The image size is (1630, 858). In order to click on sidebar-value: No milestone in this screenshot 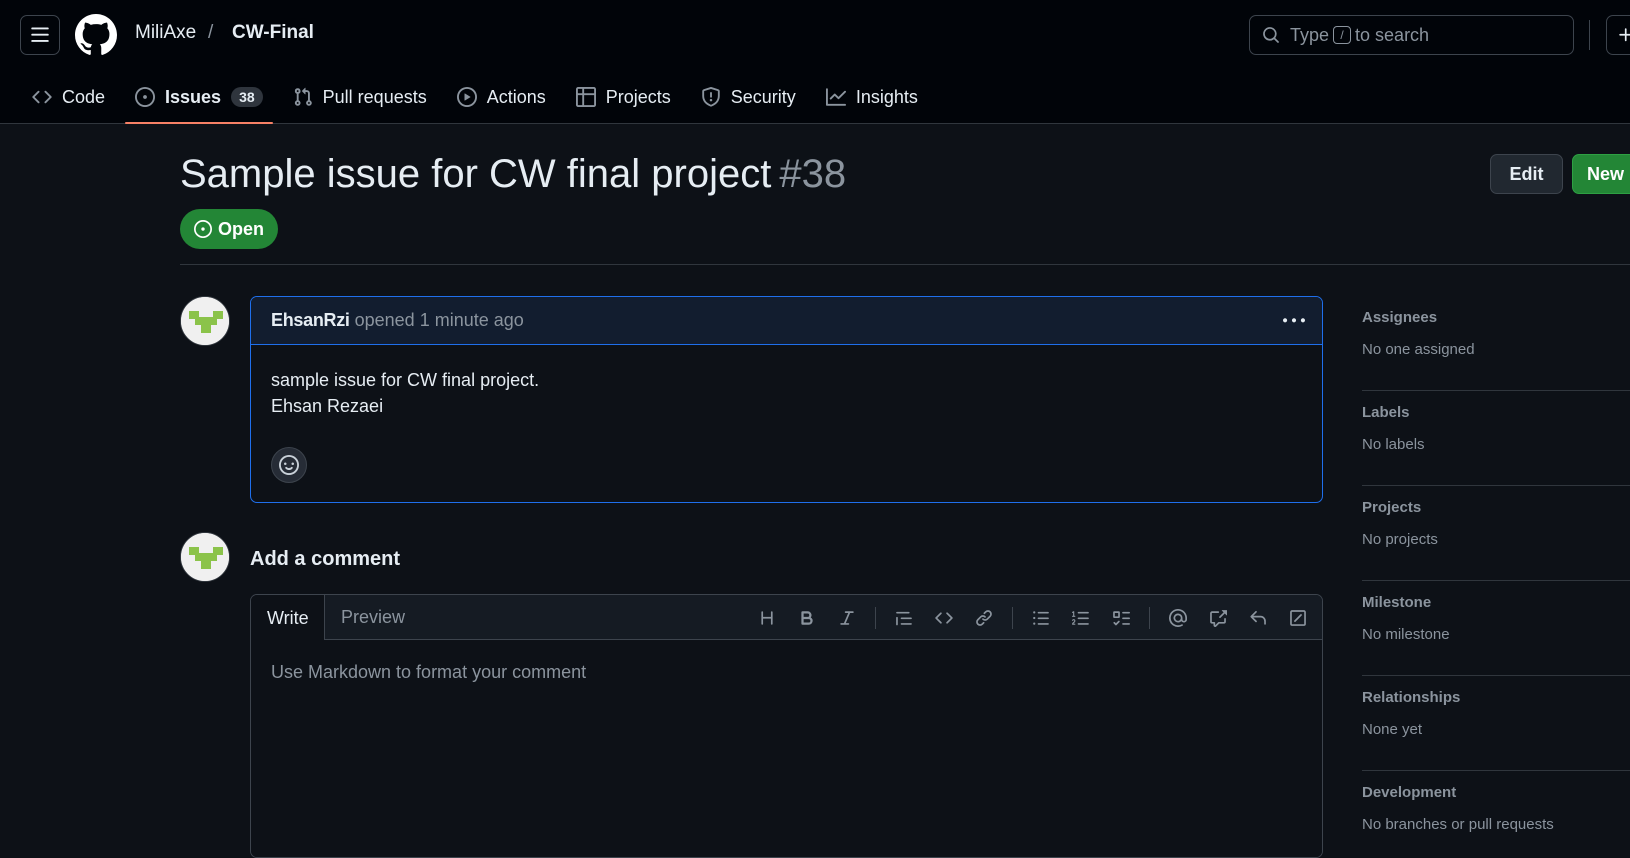, I will do `click(1406, 634)`.